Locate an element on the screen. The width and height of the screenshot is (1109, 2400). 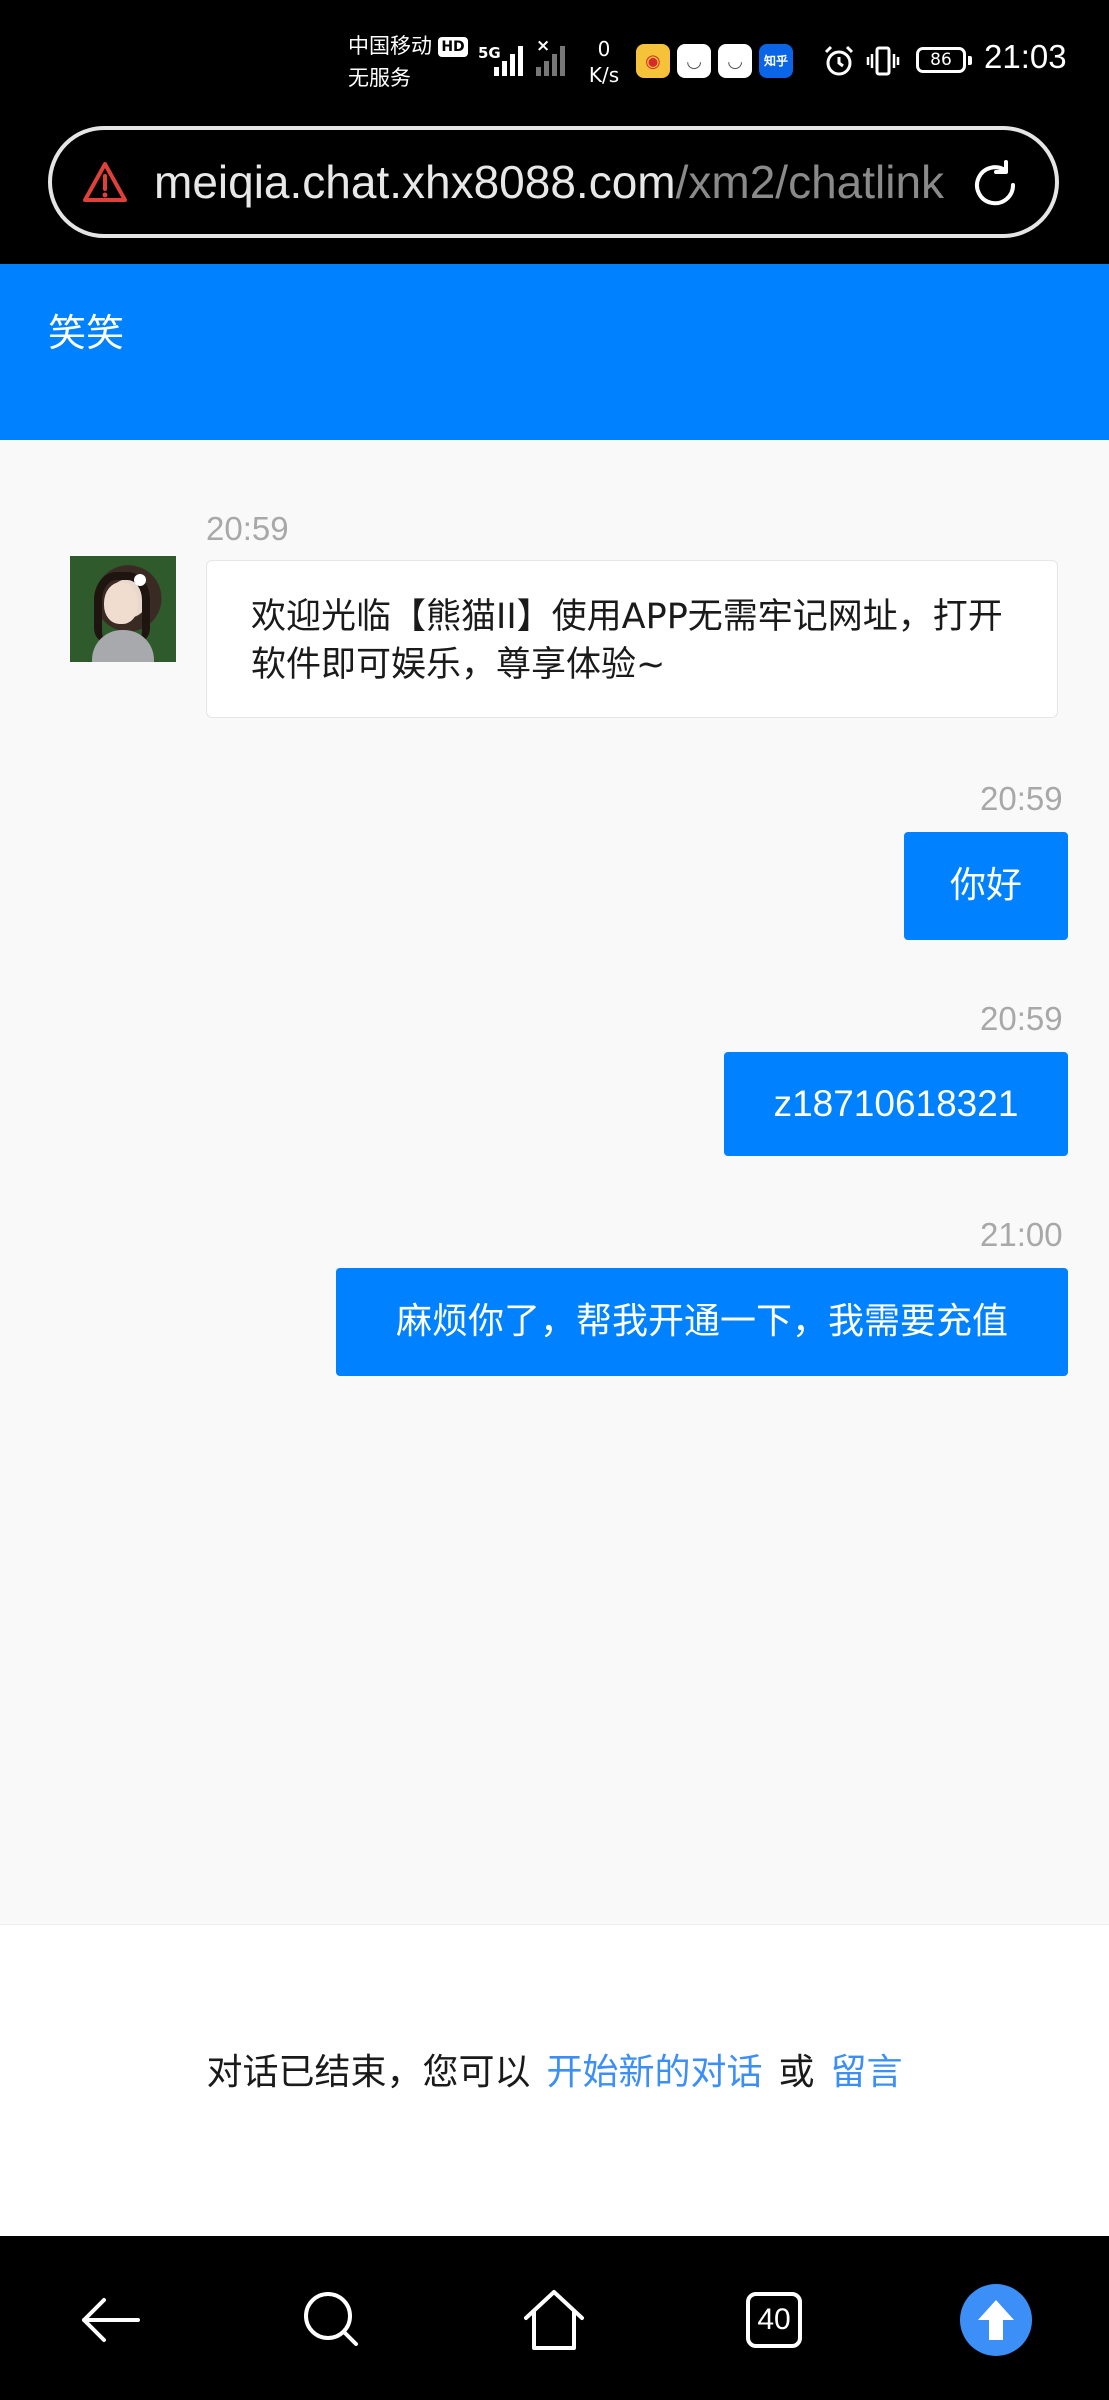
start-new-chat-link: 开始新的对话 is located at coordinates (654, 2072).